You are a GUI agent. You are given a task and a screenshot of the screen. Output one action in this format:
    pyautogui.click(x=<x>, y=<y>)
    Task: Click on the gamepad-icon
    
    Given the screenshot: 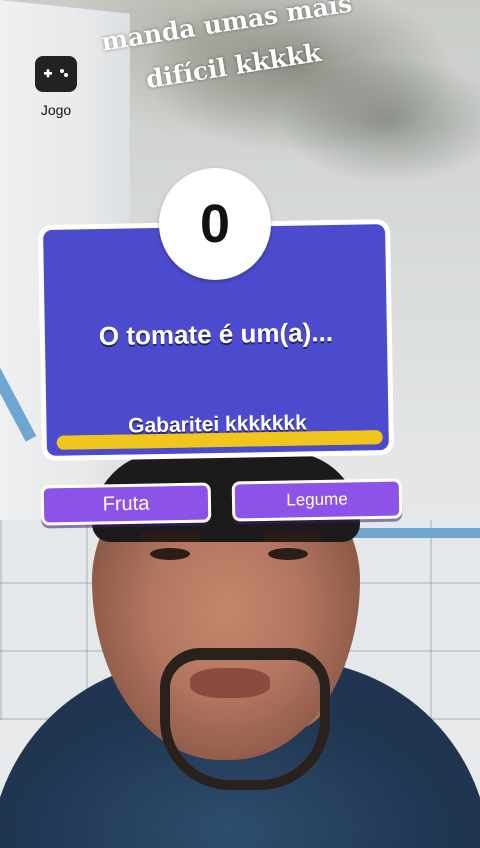 What is the action you would take?
    pyautogui.click(x=56, y=74)
    